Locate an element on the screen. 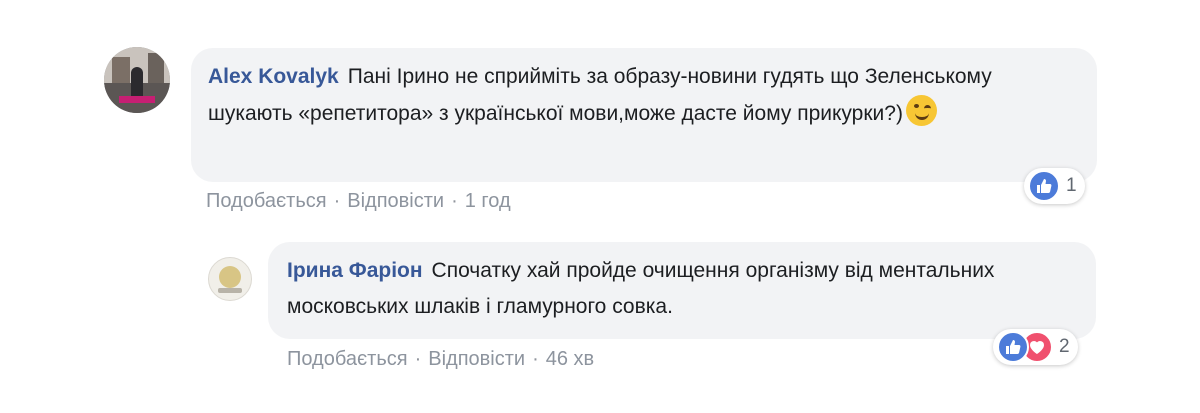  reply-actions: Подобається · Відповісти · 46 хв is located at coordinates (440, 359).